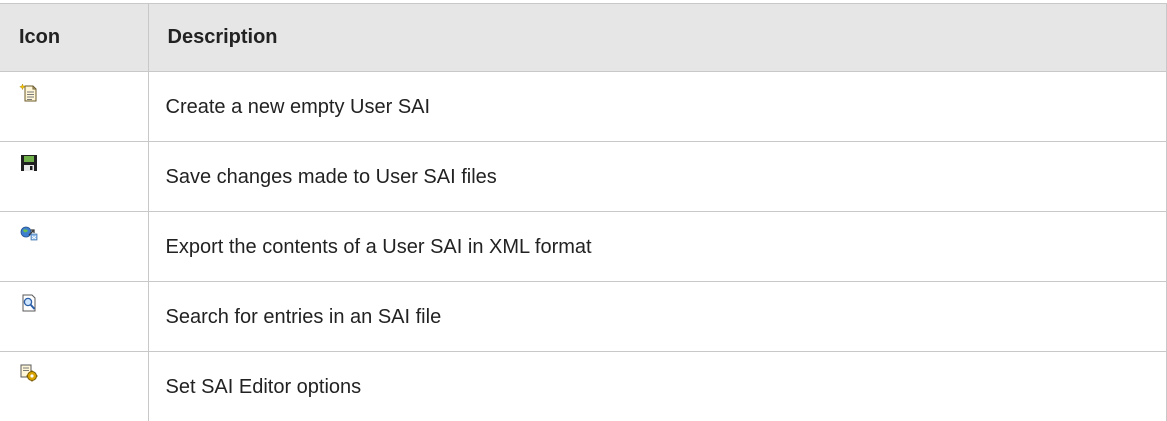 The image size is (1167, 421). What do you see at coordinates (657, 317) in the screenshot?
I see `description-cell: Search for entries in an SAI file` at bounding box center [657, 317].